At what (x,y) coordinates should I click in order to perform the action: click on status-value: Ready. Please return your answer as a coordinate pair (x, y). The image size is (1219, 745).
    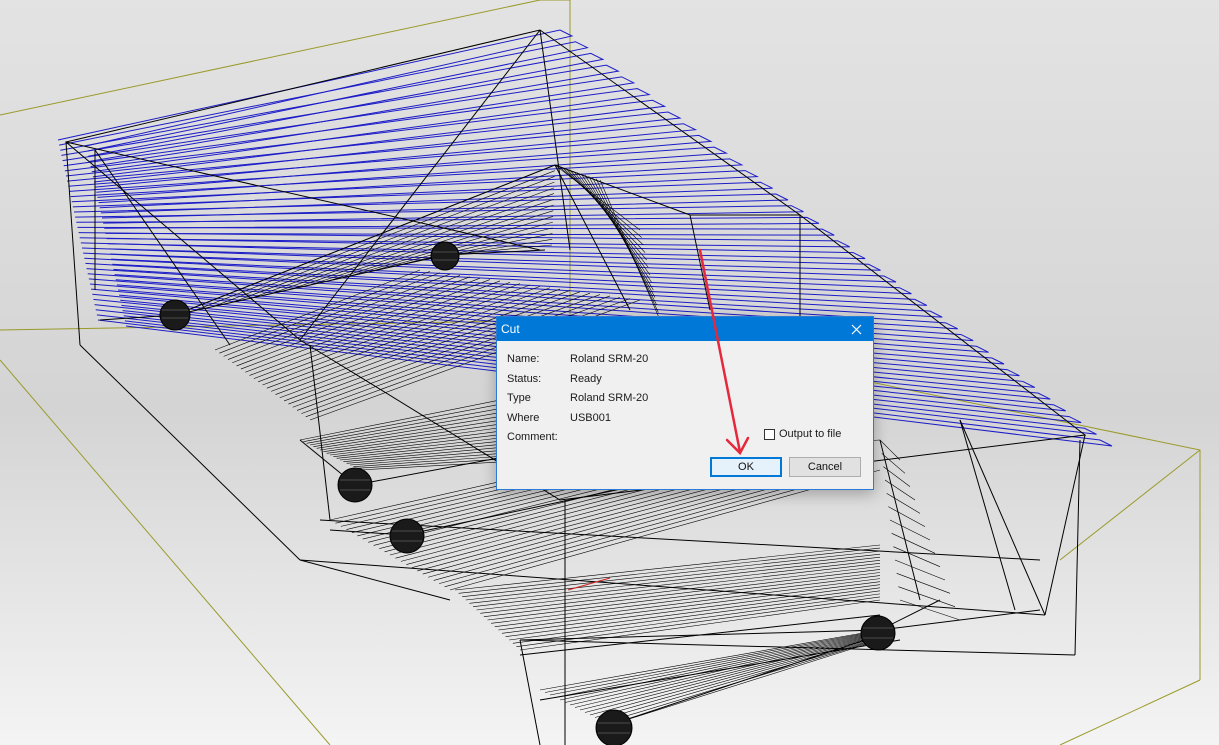
    Looking at the image, I should click on (586, 379).